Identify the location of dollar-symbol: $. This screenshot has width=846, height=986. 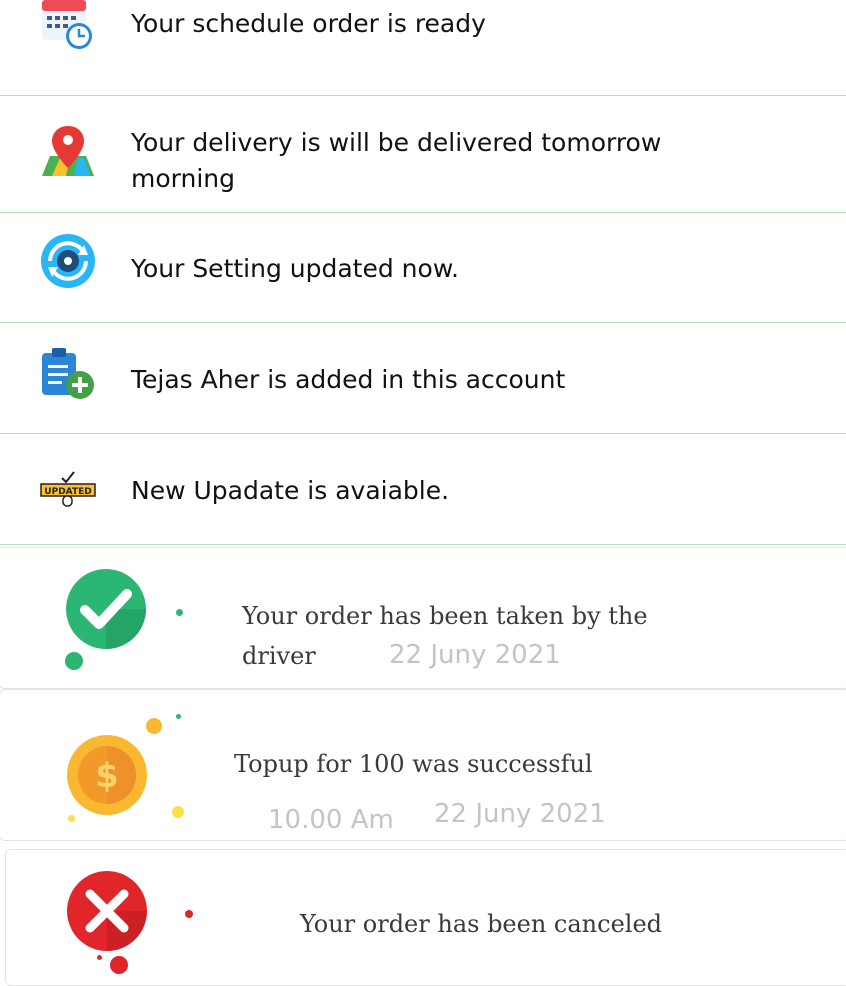
(107, 776).